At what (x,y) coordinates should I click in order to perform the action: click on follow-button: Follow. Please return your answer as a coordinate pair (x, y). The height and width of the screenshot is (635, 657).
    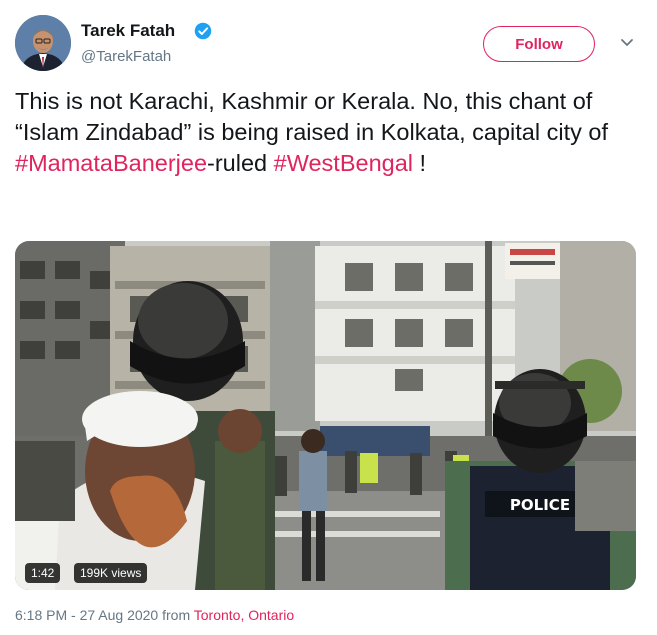
    Looking at the image, I should click on (539, 44).